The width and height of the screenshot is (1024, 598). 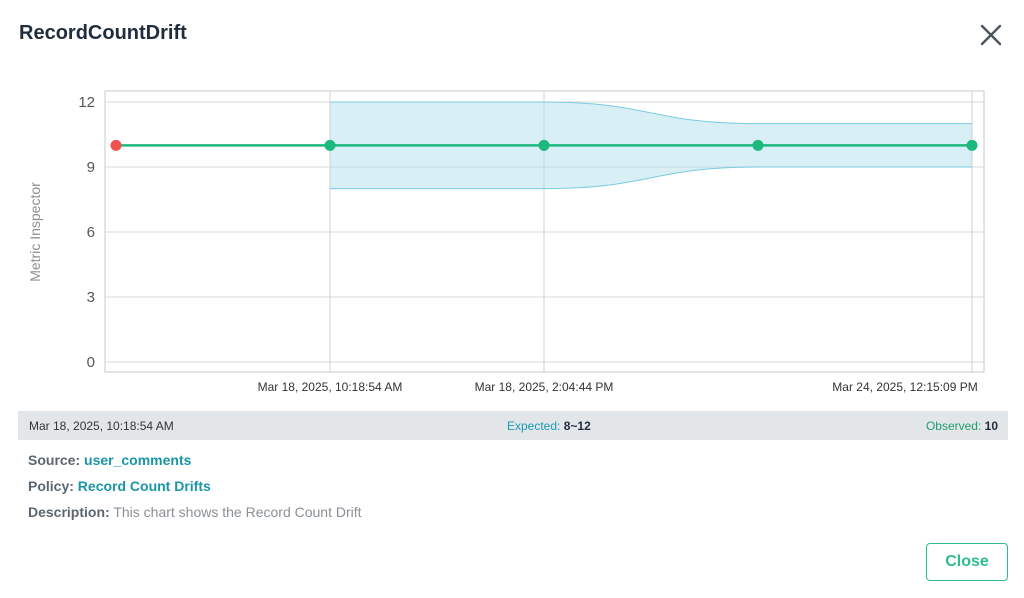 I want to click on summary-observed: Observed: 10, so click(x=962, y=426).